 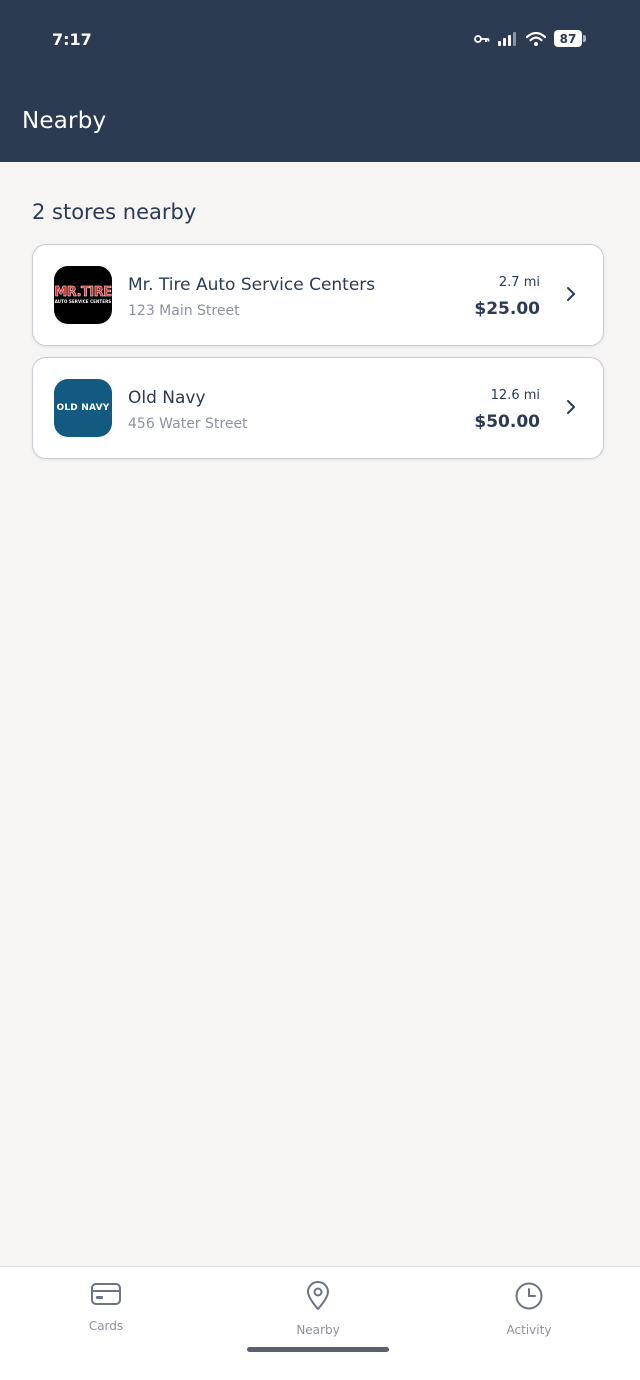 What do you see at coordinates (106, 1296) in the screenshot?
I see `card-icon` at bounding box center [106, 1296].